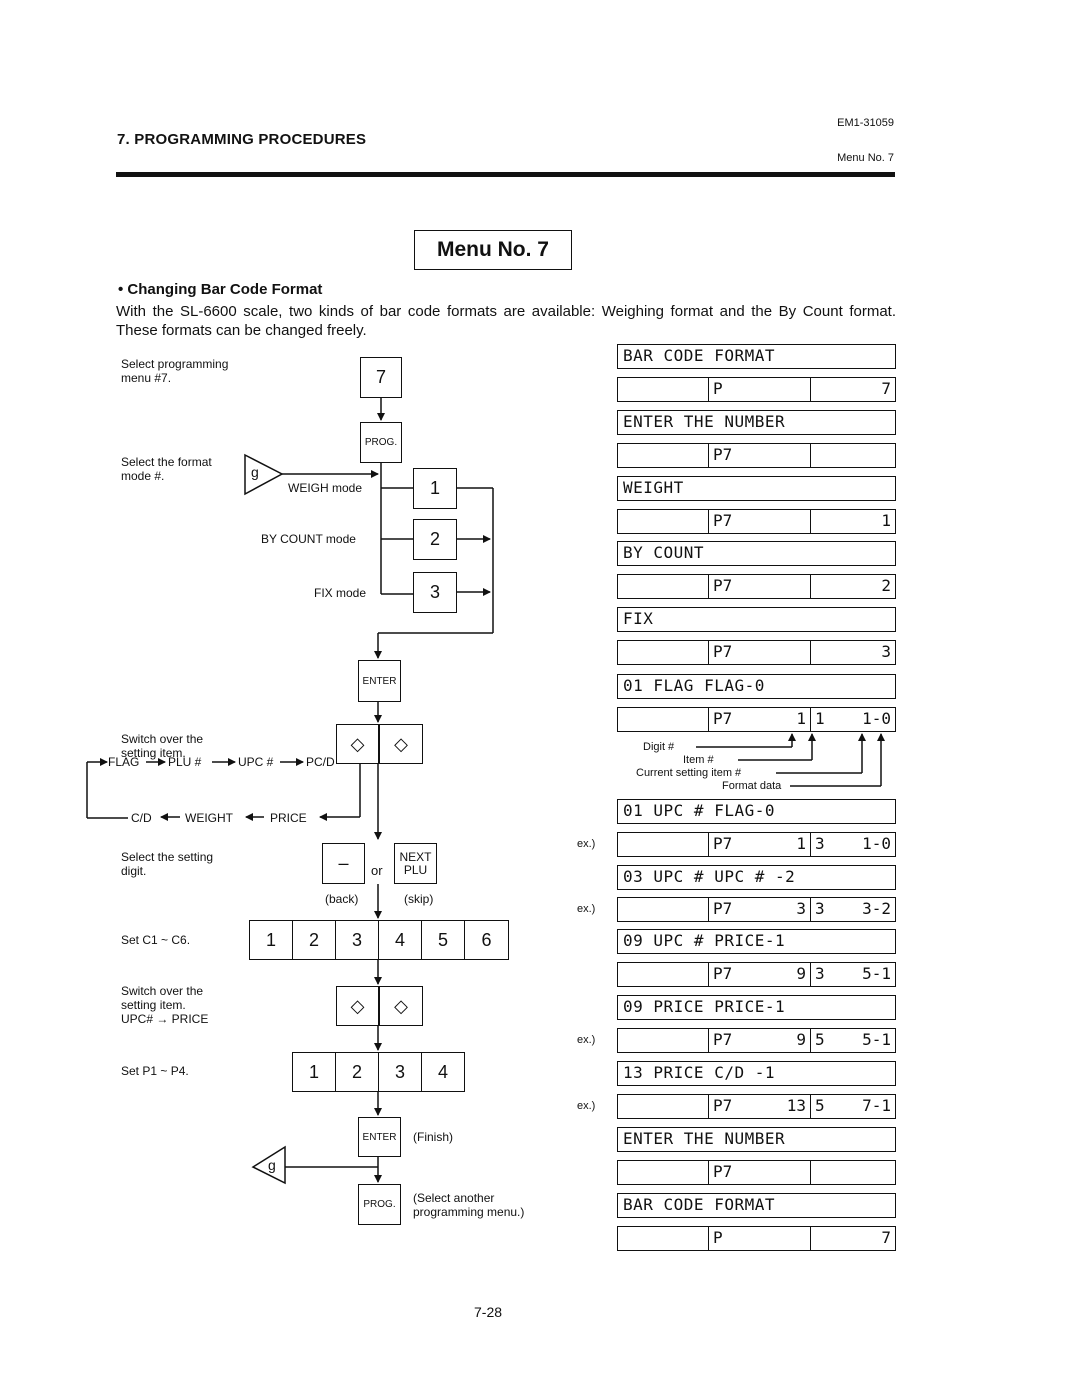 This screenshot has width=1080, height=1397. What do you see at coordinates (756, 652) in the screenshot?
I see `display-value-line: P7 3` at bounding box center [756, 652].